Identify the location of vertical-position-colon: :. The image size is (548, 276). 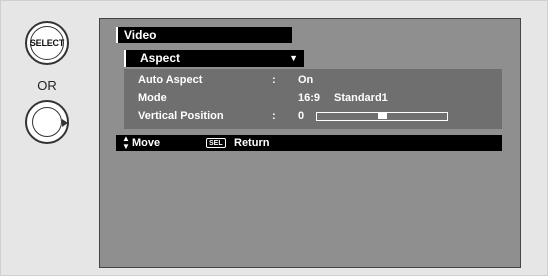
(274, 116).